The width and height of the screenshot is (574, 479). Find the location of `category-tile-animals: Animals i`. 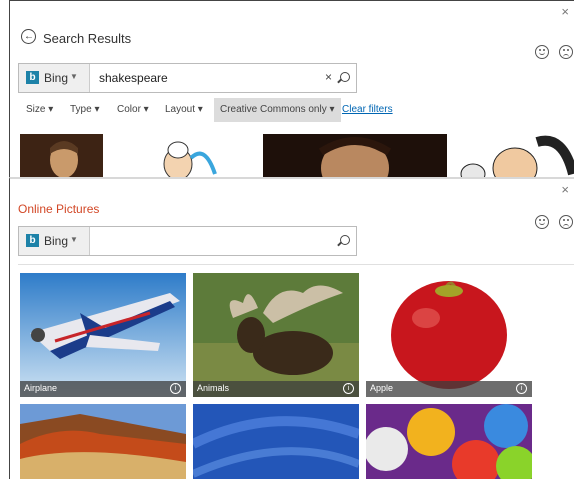

category-tile-animals: Animals i is located at coordinates (276, 335).